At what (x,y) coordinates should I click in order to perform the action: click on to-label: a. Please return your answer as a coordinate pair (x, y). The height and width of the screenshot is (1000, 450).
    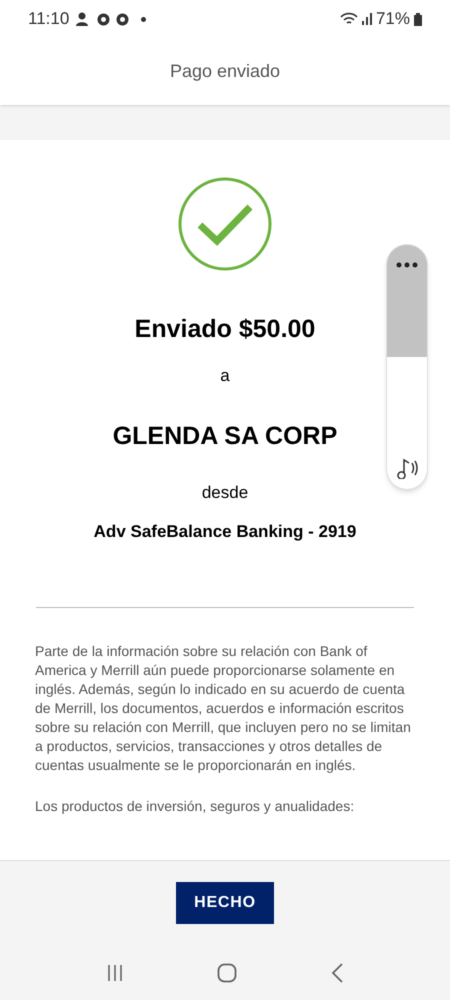
    Looking at the image, I should click on (225, 375).